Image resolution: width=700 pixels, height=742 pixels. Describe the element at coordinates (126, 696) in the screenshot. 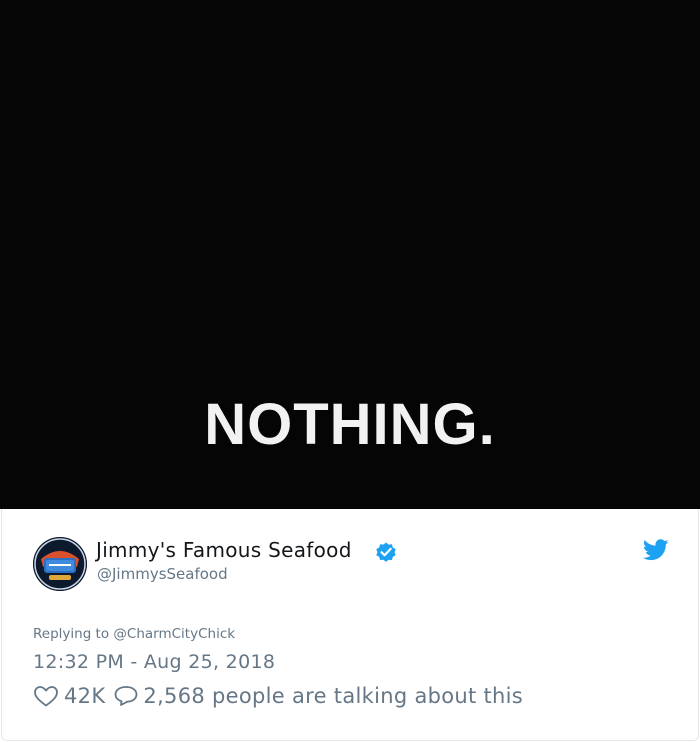

I see `comment-bubble-icon` at that location.